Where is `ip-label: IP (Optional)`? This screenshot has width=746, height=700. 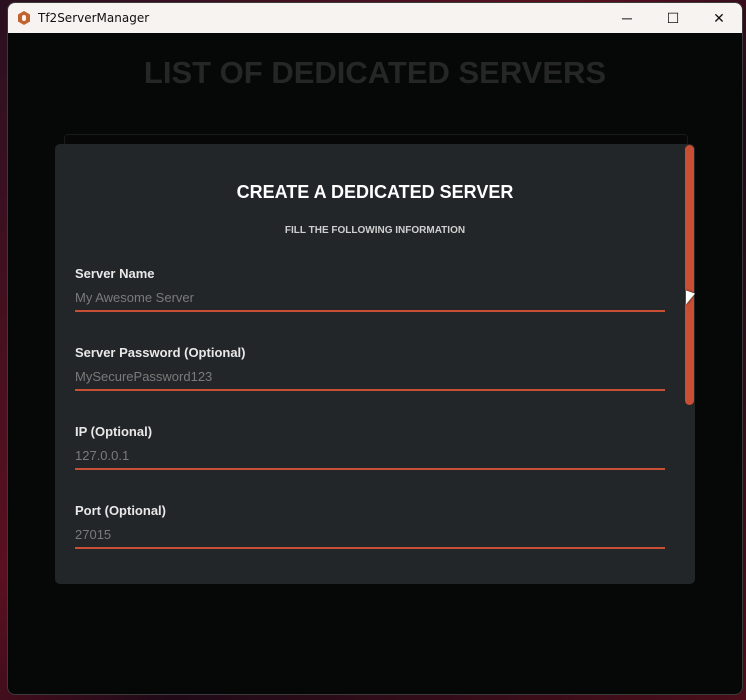 ip-label: IP (Optional) is located at coordinates (114, 431).